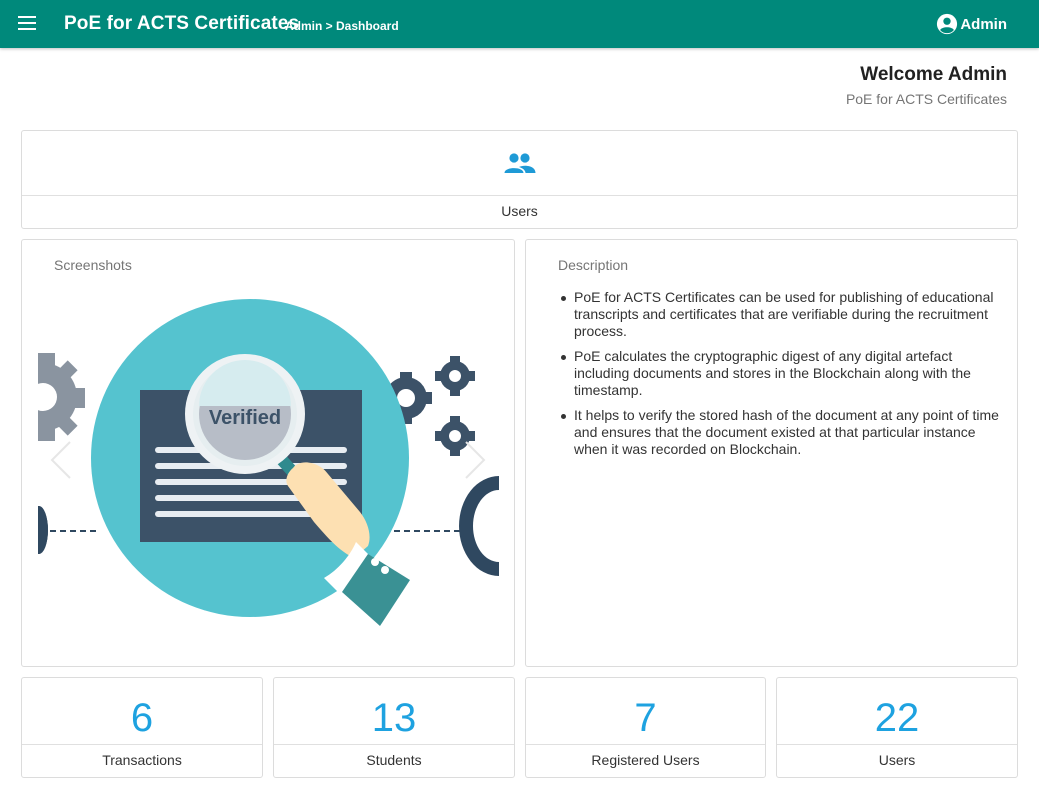 The width and height of the screenshot is (1039, 790). I want to click on stat-card-registered-users: 7 Registered Users, so click(645, 727).